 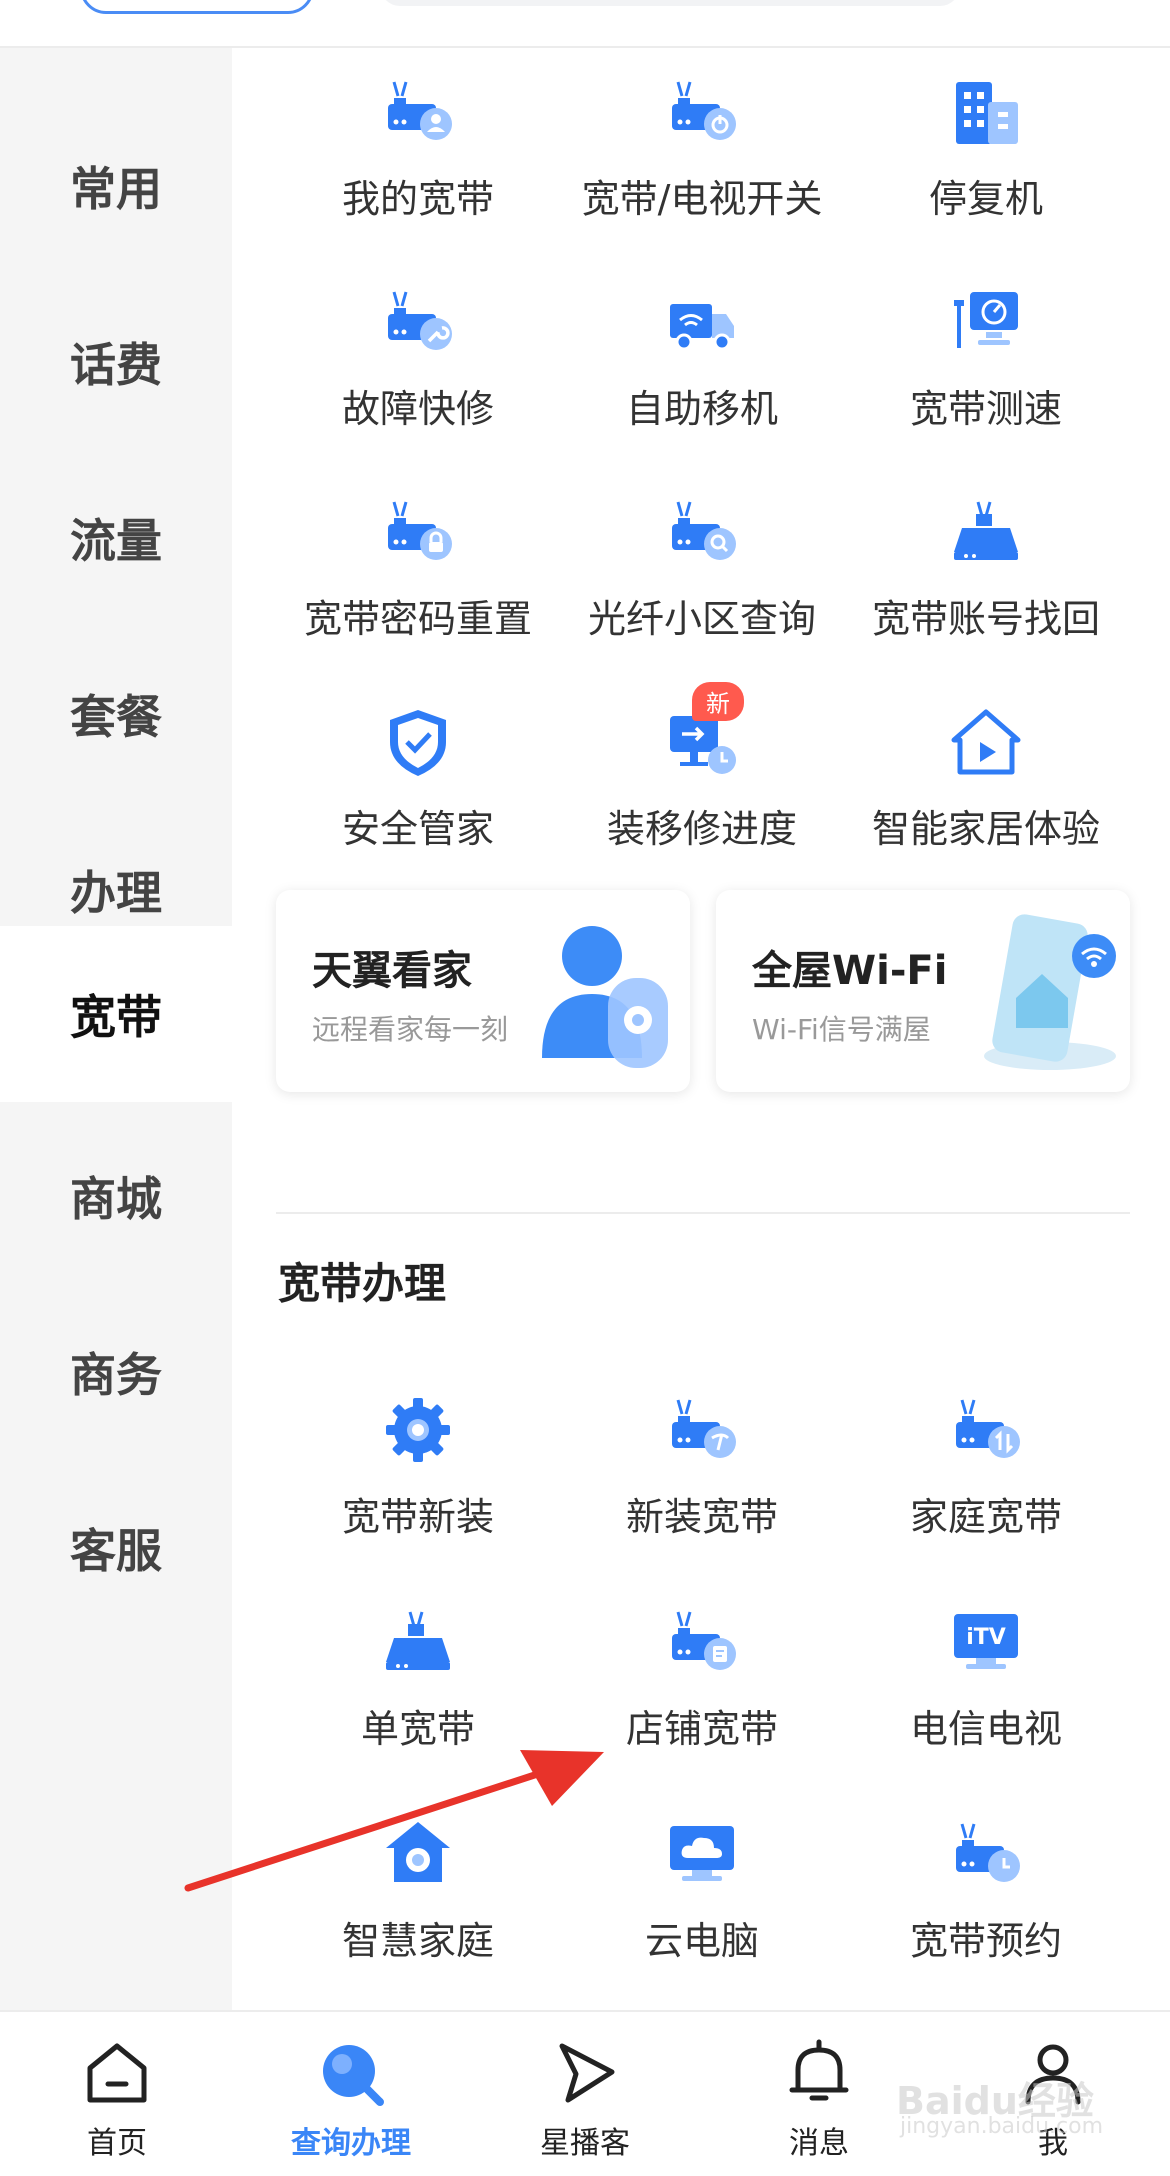 What do you see at coordinates (702, 1853) in the screenshot?
I see `cloud-computer-icon` at bounding box center [702, 1853].